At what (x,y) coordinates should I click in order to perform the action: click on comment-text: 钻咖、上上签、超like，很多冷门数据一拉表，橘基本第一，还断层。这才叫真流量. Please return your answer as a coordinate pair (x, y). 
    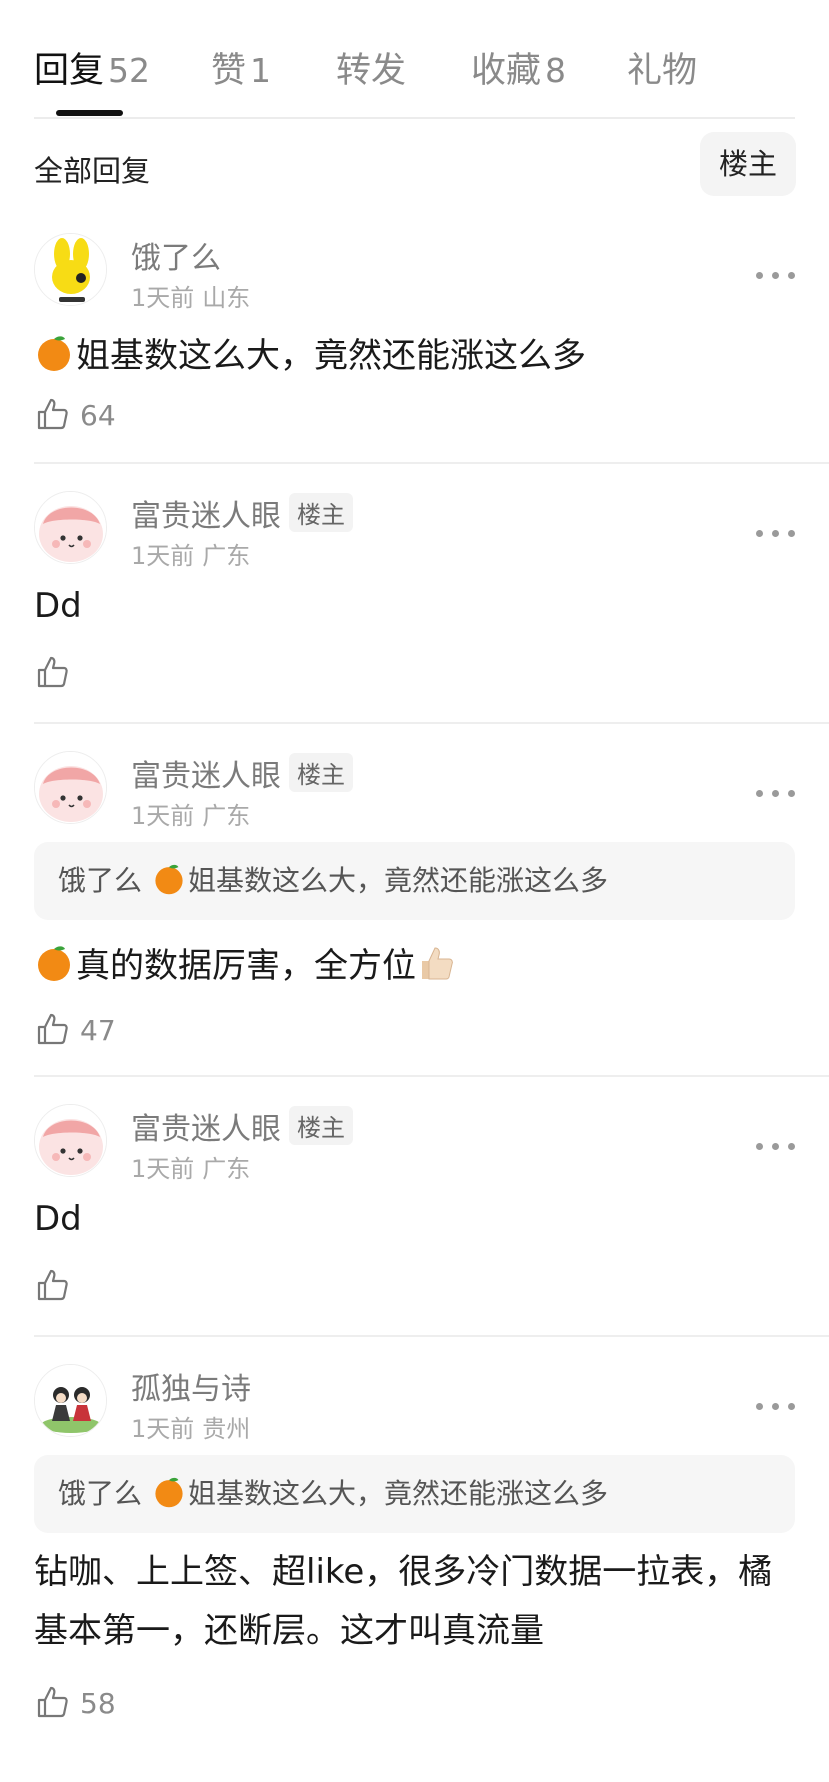
    Looking at the image, I should click on (403, 1601).